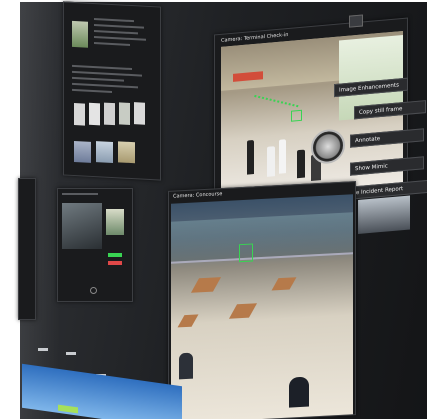 The image size is (427, 419). What do you see at coordinates (387, 138) in the screenshot?
I see `menu-item-annotate: Annotate` at bounding box center [387, 138].